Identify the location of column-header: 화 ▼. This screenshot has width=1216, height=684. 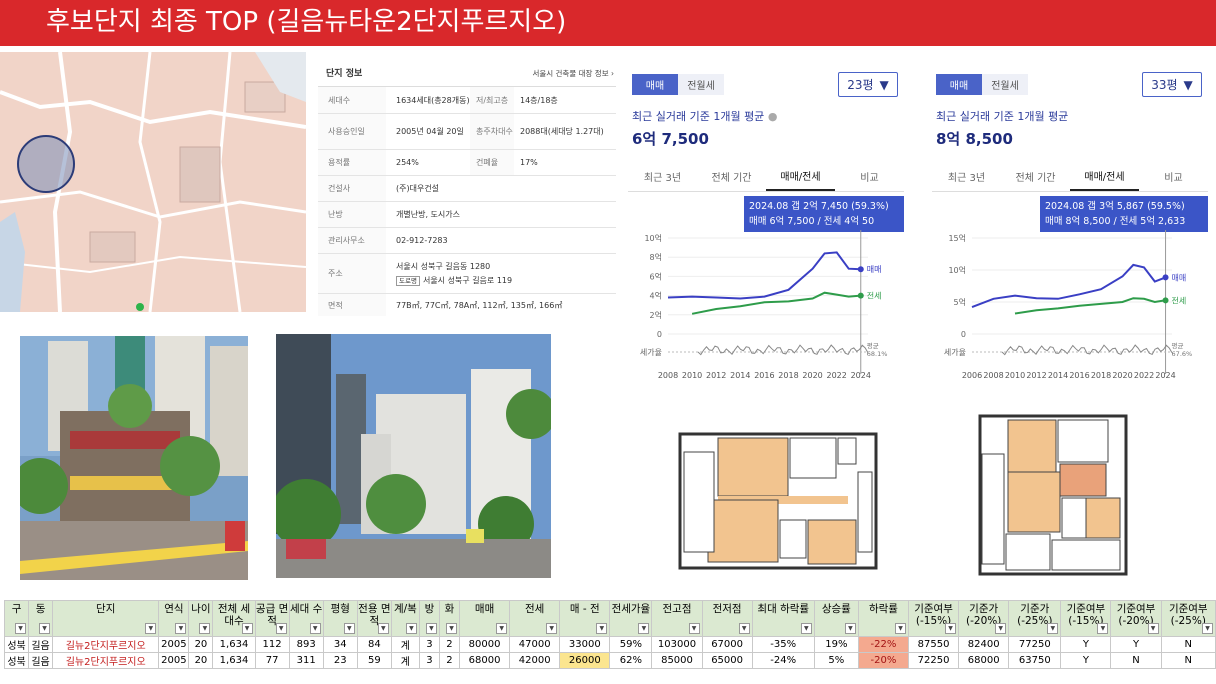
(449, 618).